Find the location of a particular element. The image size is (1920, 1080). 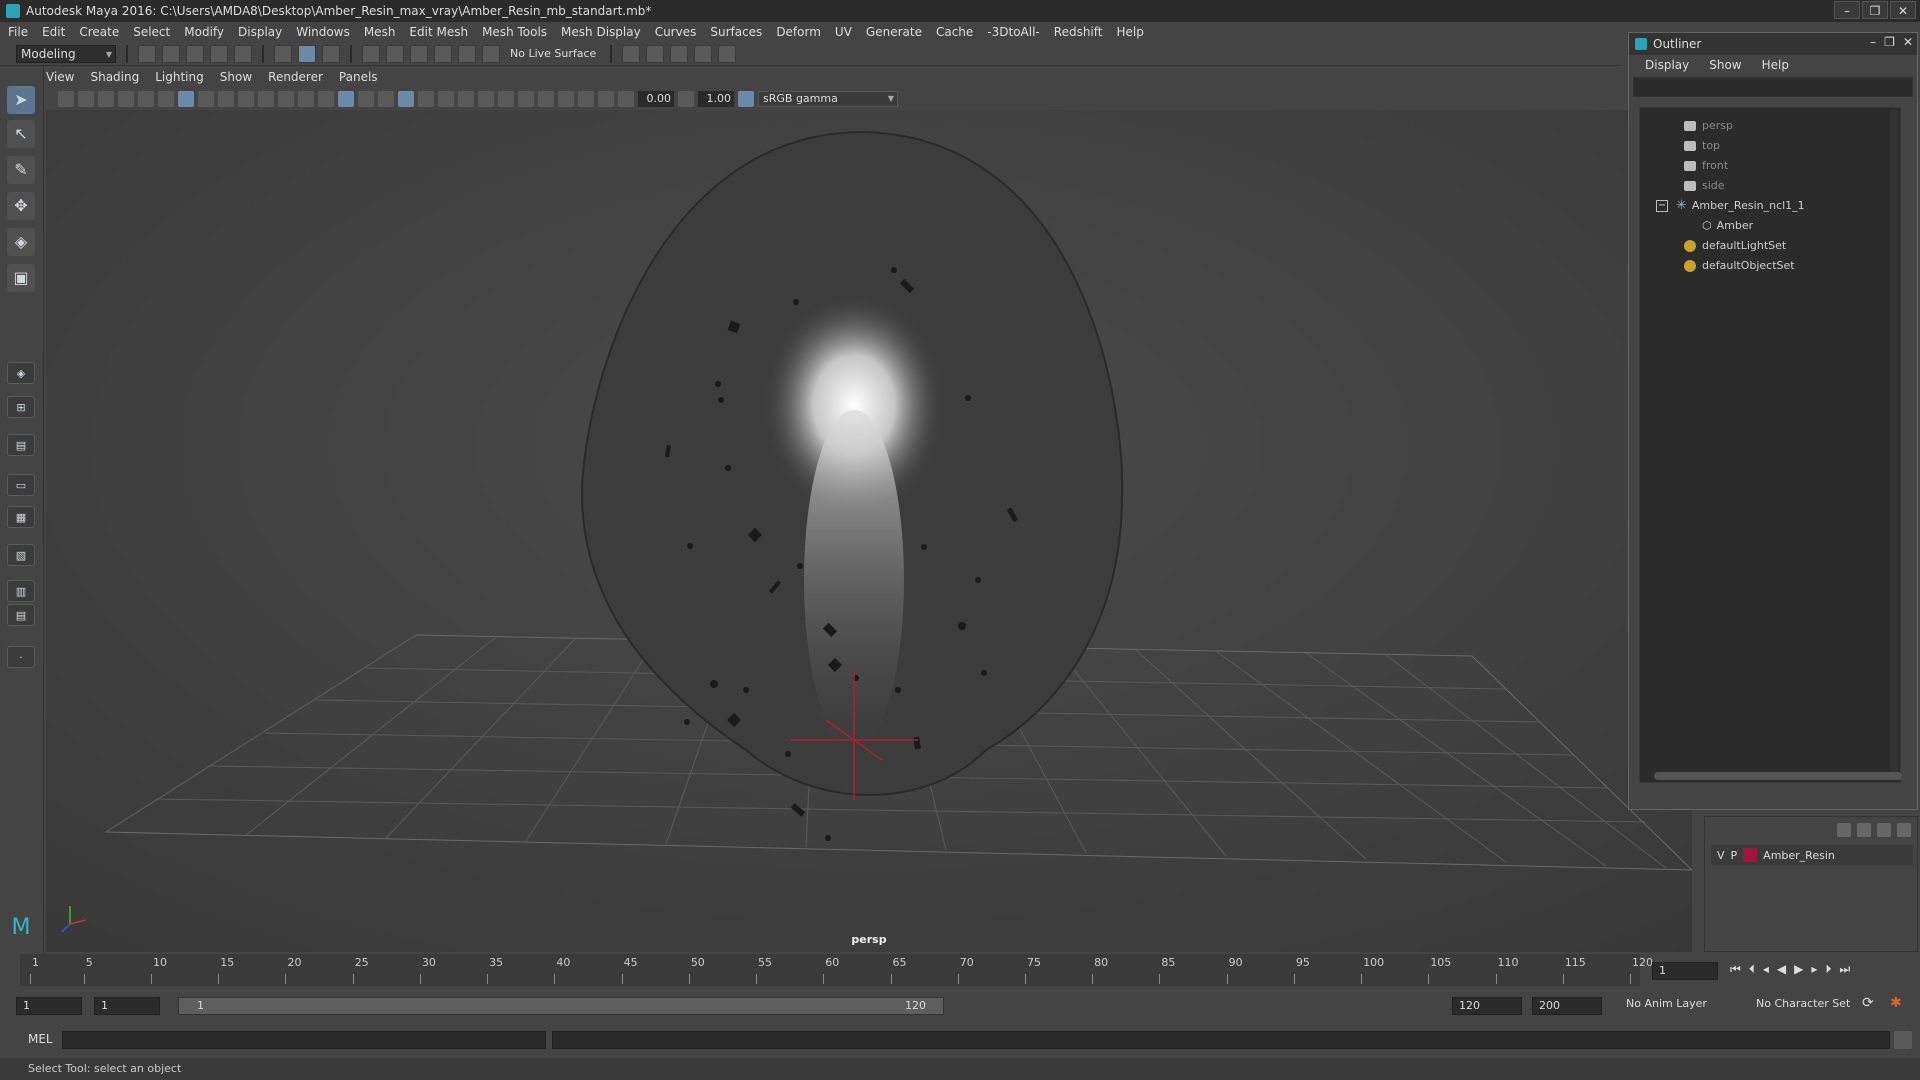

bookmark-icon is located at coordinates (106, 99).